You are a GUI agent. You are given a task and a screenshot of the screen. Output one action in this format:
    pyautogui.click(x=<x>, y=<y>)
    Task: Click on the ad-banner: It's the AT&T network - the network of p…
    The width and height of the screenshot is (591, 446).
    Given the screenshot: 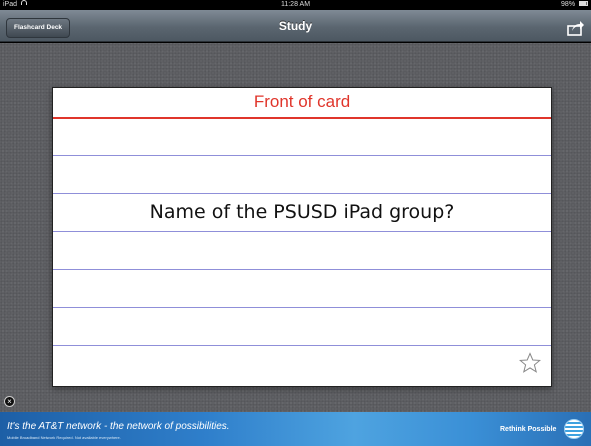 What is the action you would take?
    pyautogui.click(x=295, y=429)
    